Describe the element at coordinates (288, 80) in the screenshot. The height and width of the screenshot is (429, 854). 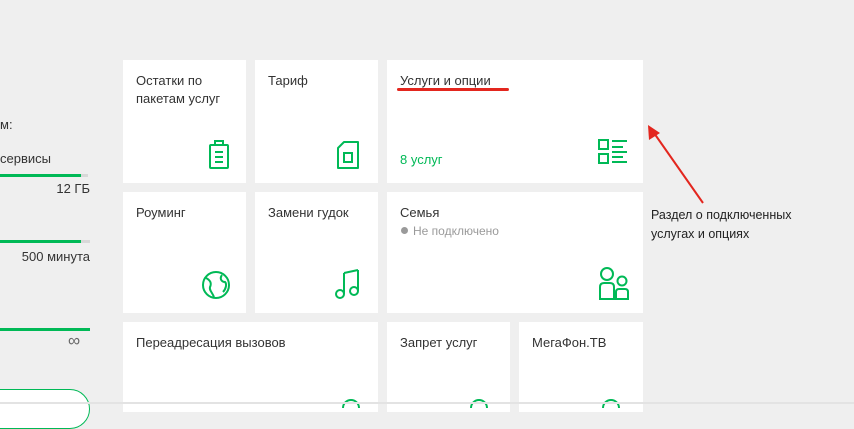
I see `tile-title: Тариф` at that location.